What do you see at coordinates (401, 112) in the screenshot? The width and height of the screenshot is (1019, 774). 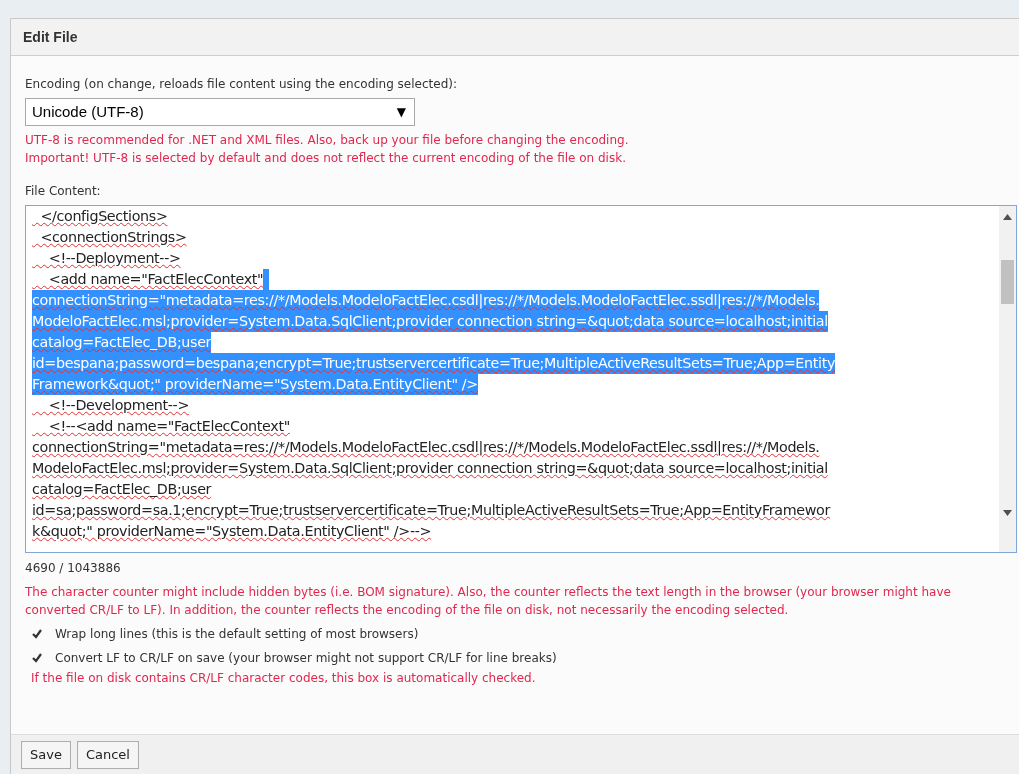 I see `dropdown-arrow-icon: ▼` at bounding box center [401, 112].